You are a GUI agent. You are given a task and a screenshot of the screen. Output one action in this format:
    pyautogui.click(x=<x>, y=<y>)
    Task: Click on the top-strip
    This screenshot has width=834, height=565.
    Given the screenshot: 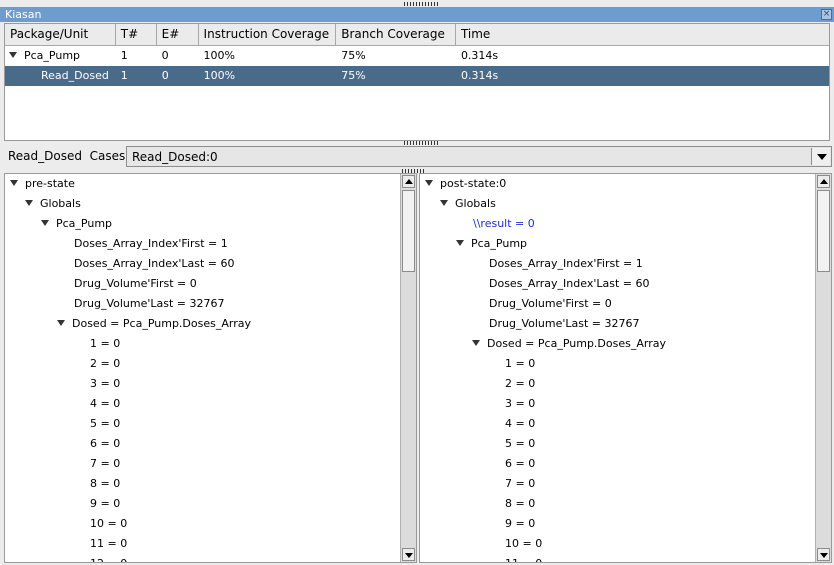 What is the action you would take?
    pyautogui.click(x=417, y=3)
    